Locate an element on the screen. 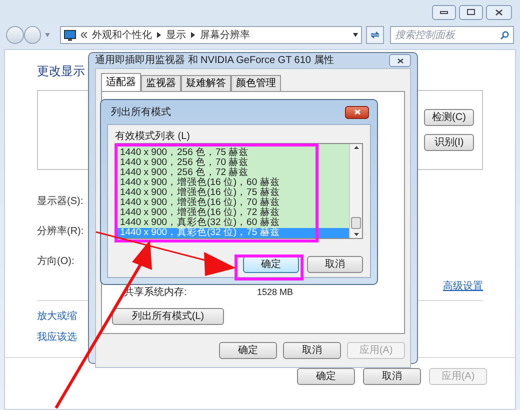 This screenshot has height=410, width=520. refresh-button is located at coordinates (375, 35).